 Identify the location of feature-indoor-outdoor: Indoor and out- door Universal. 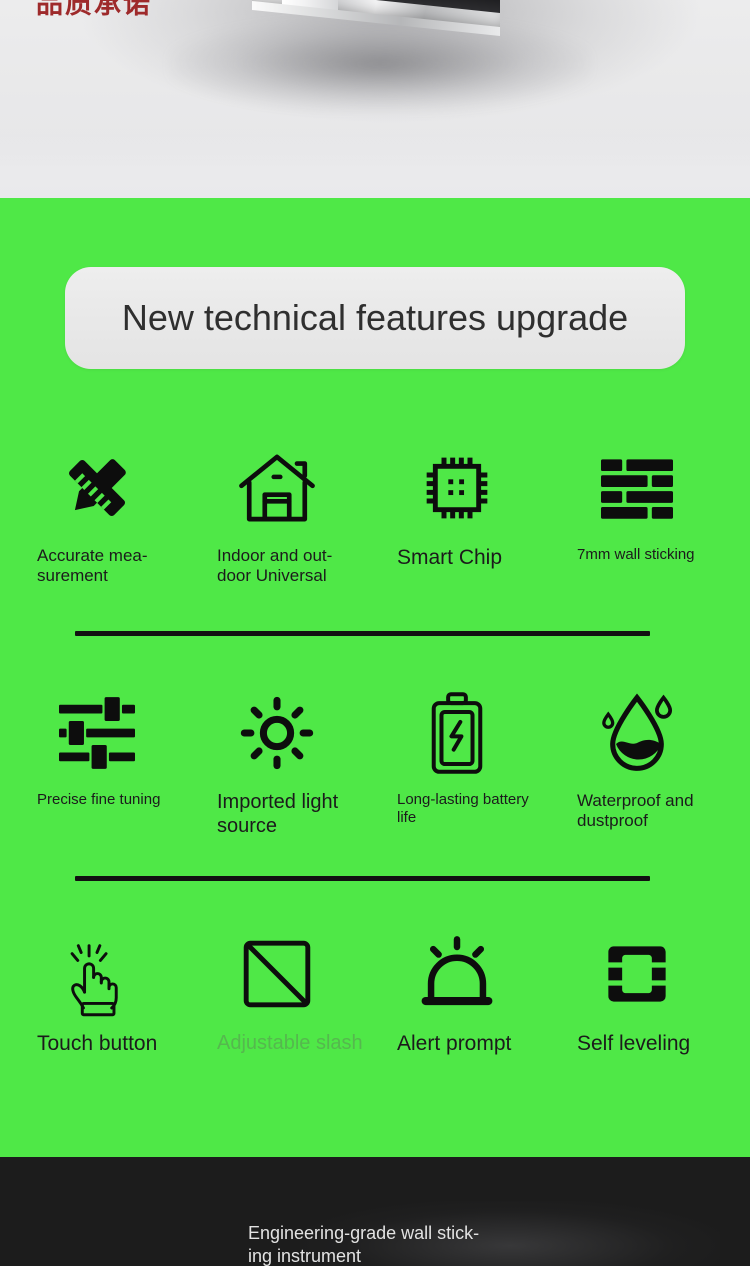
(298, 513).